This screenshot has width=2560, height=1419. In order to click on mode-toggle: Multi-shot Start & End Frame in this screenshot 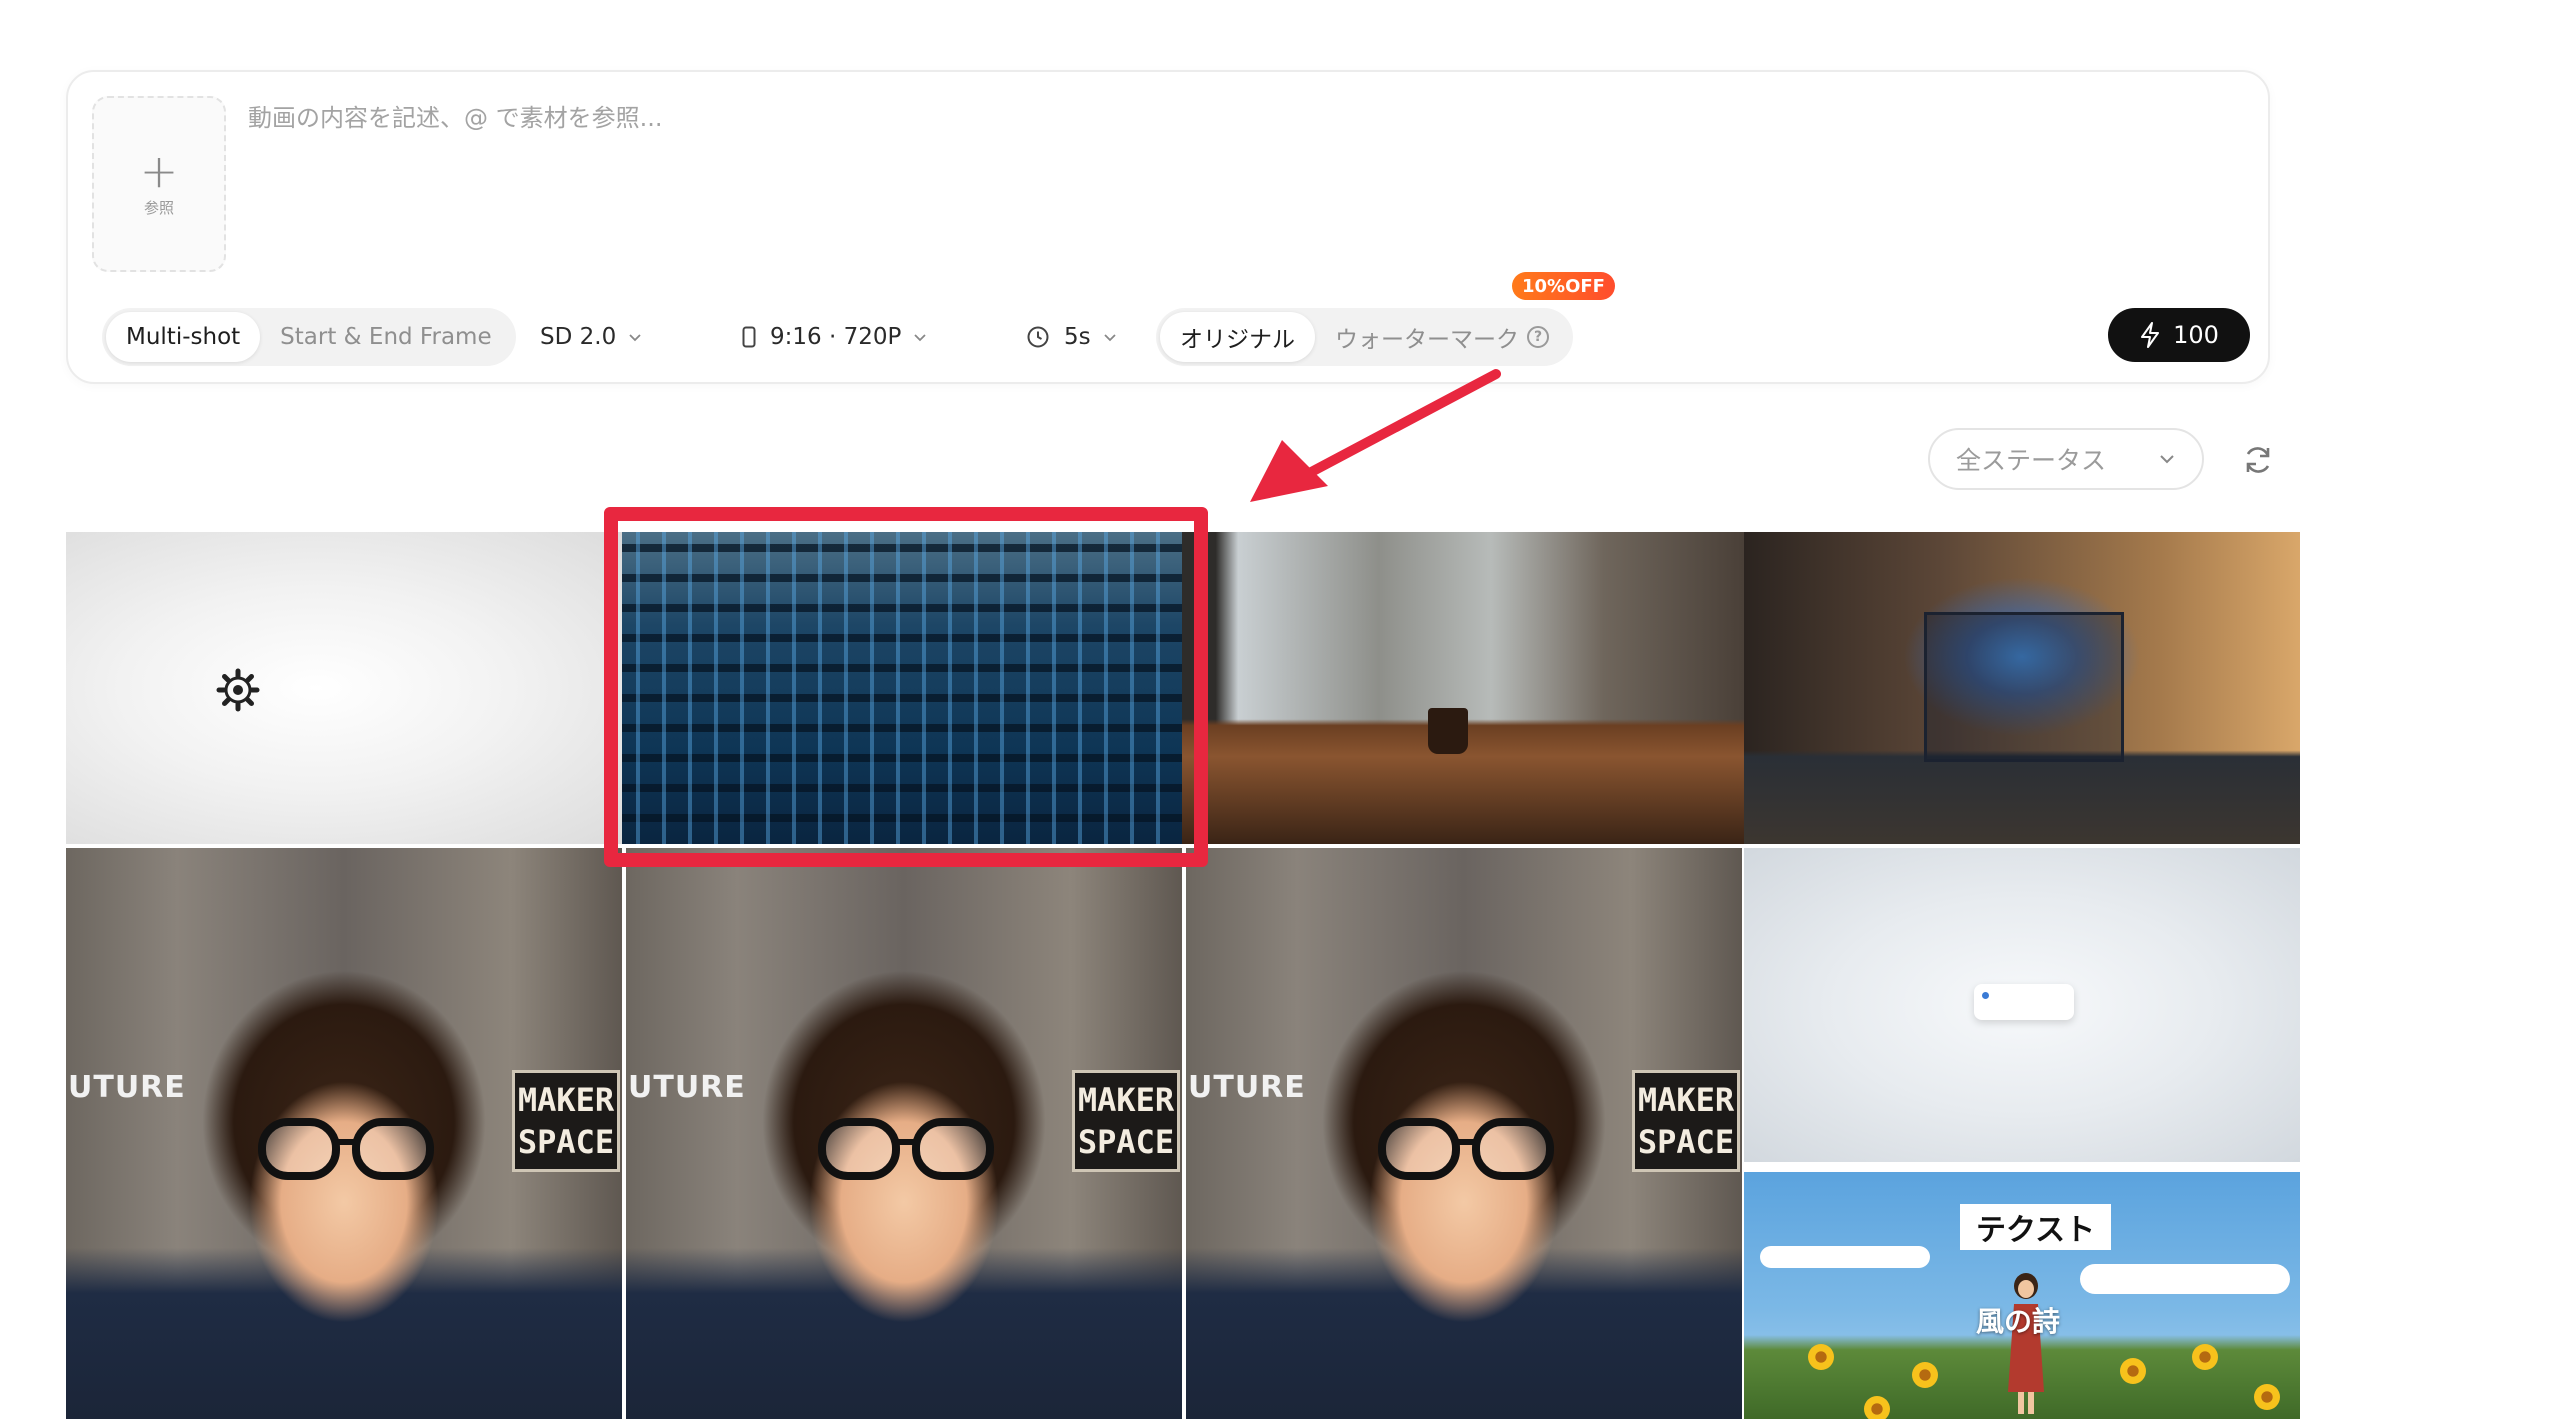, I will do `click(309, 337)`.